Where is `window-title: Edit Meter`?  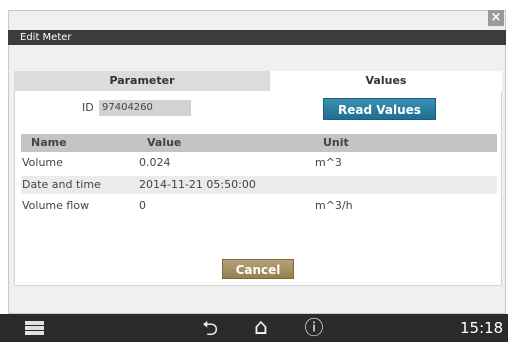
window-title: Edit Meter is located at coordinates (257, 37).